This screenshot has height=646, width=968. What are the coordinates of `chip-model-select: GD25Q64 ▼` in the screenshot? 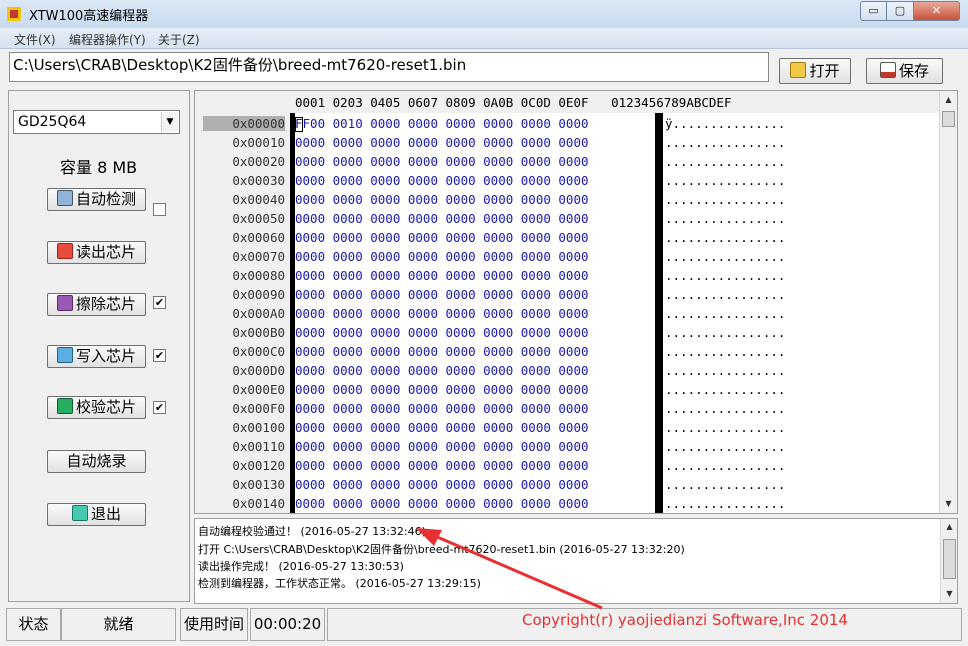 It's located at (96, 122).